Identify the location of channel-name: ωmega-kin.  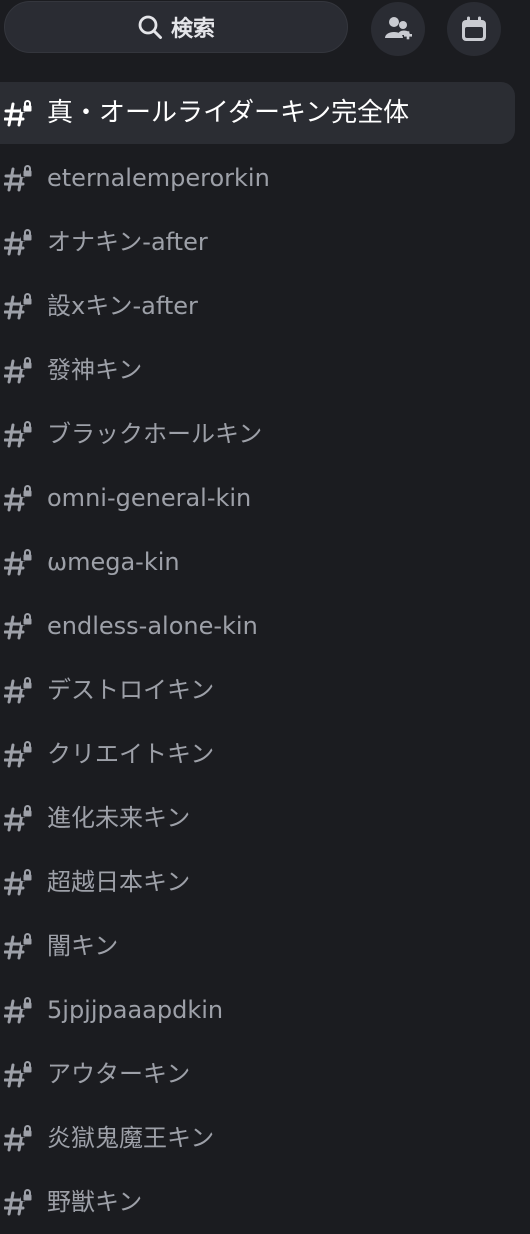
(113, 562).